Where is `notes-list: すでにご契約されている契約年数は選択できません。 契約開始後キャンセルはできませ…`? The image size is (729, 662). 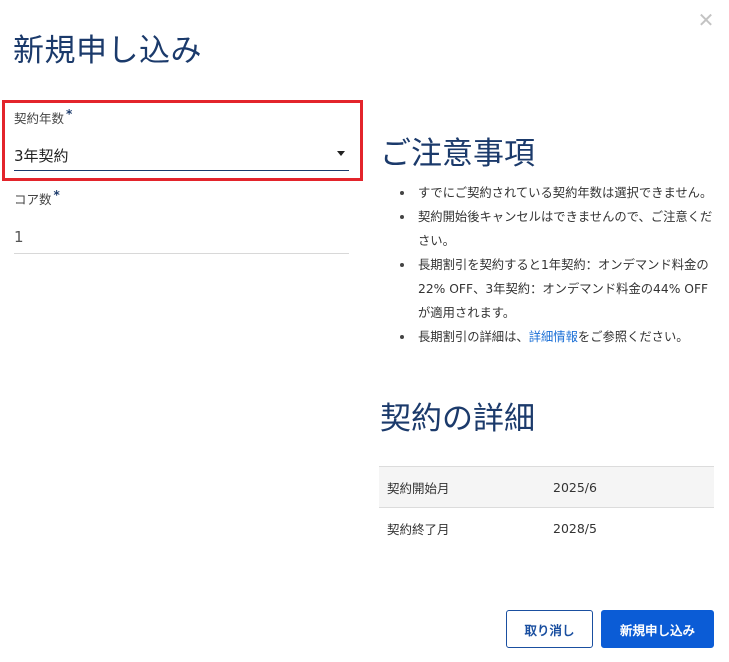
notes-list: すでにご契約されている契約年数は選択できません。 契約開始後キャンセルはできませ… is located at coordinates (559, 265).